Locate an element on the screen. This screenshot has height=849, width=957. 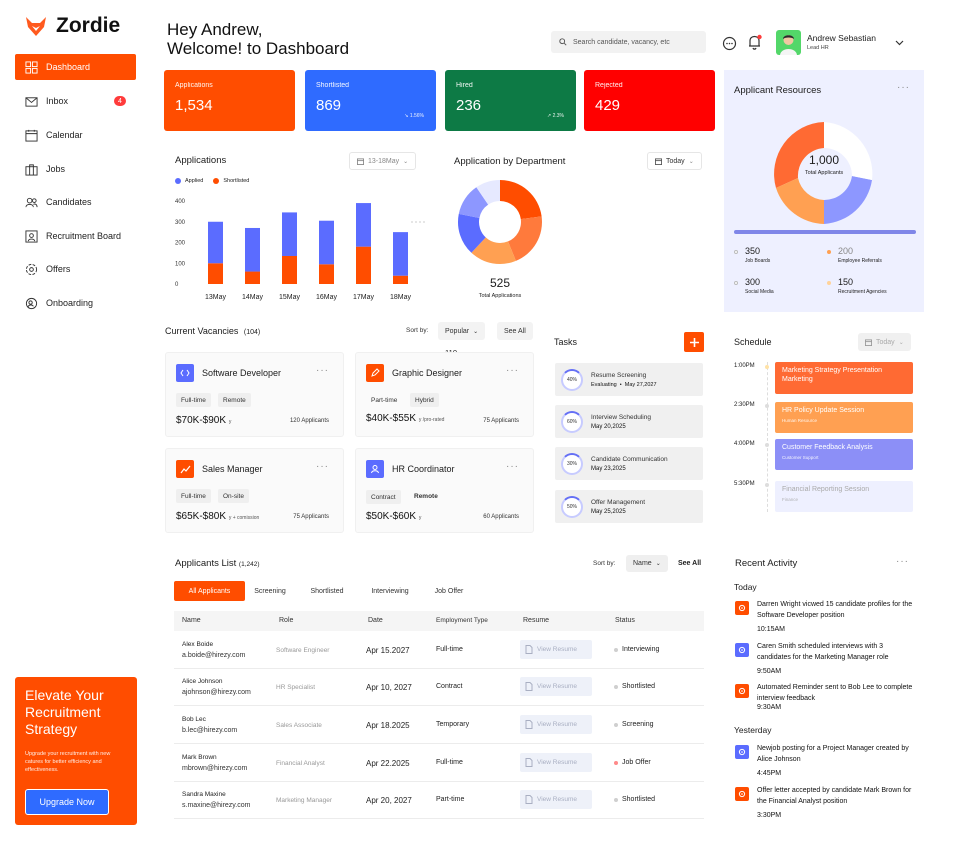
bar-shortlisted-17May is located at coordinates (363, 265).